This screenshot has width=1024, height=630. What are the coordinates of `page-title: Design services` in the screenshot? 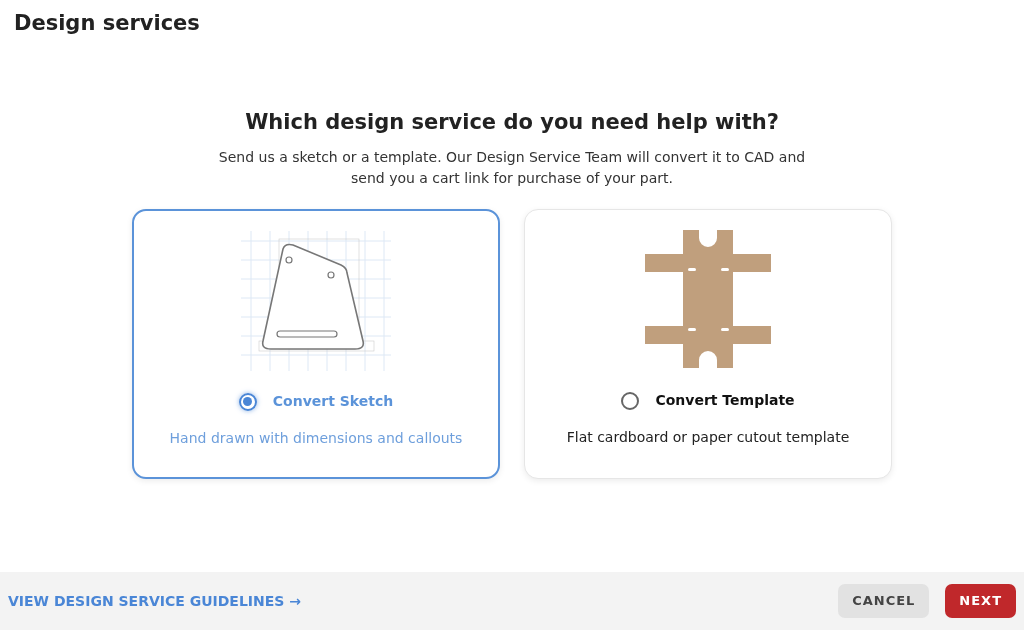 It's located at (107, 23).